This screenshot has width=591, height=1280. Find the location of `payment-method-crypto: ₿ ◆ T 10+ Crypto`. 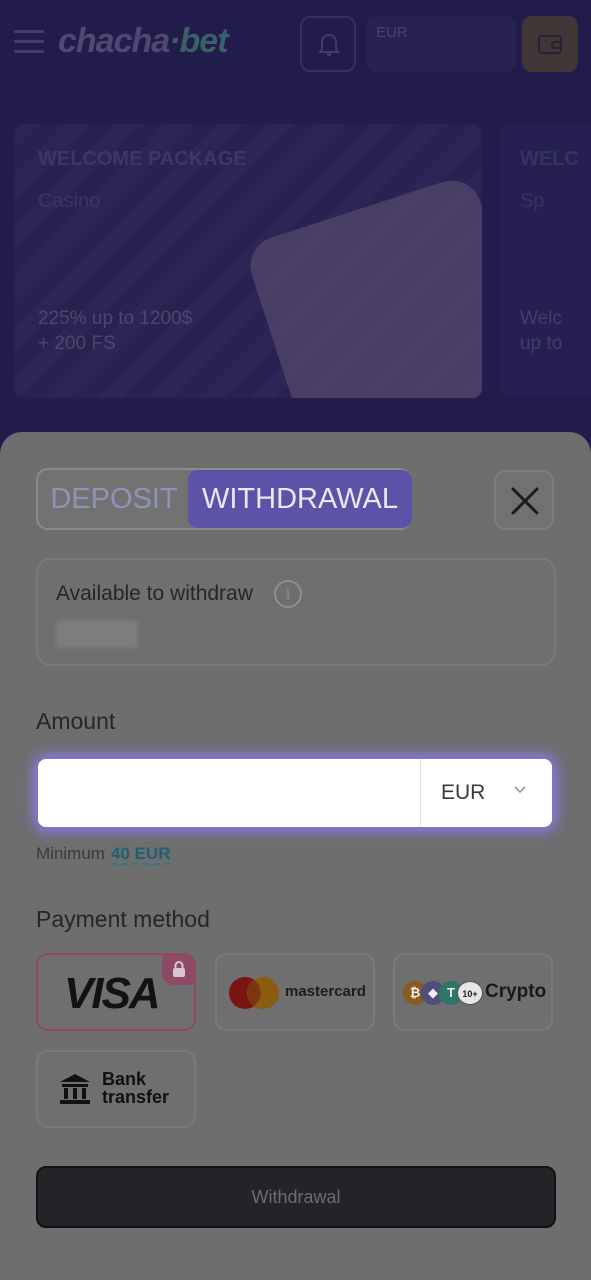

payment-method-crypto: ₿ ◆ T 10+ Crypto is located at coordinates (473, 992).